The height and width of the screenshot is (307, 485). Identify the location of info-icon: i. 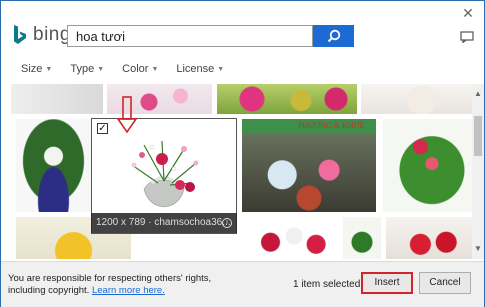
(227, 223).